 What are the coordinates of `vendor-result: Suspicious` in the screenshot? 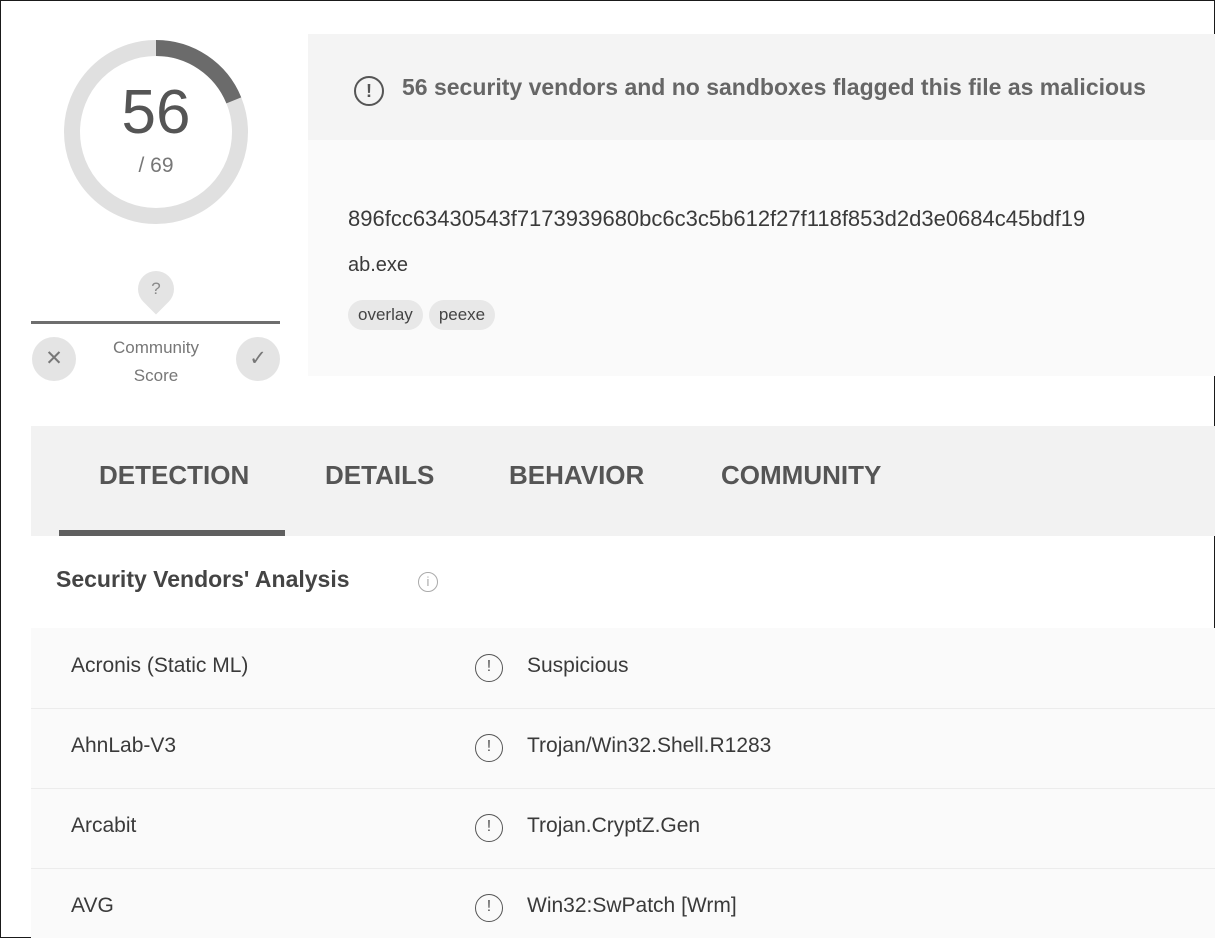 It's located at (578, 665).